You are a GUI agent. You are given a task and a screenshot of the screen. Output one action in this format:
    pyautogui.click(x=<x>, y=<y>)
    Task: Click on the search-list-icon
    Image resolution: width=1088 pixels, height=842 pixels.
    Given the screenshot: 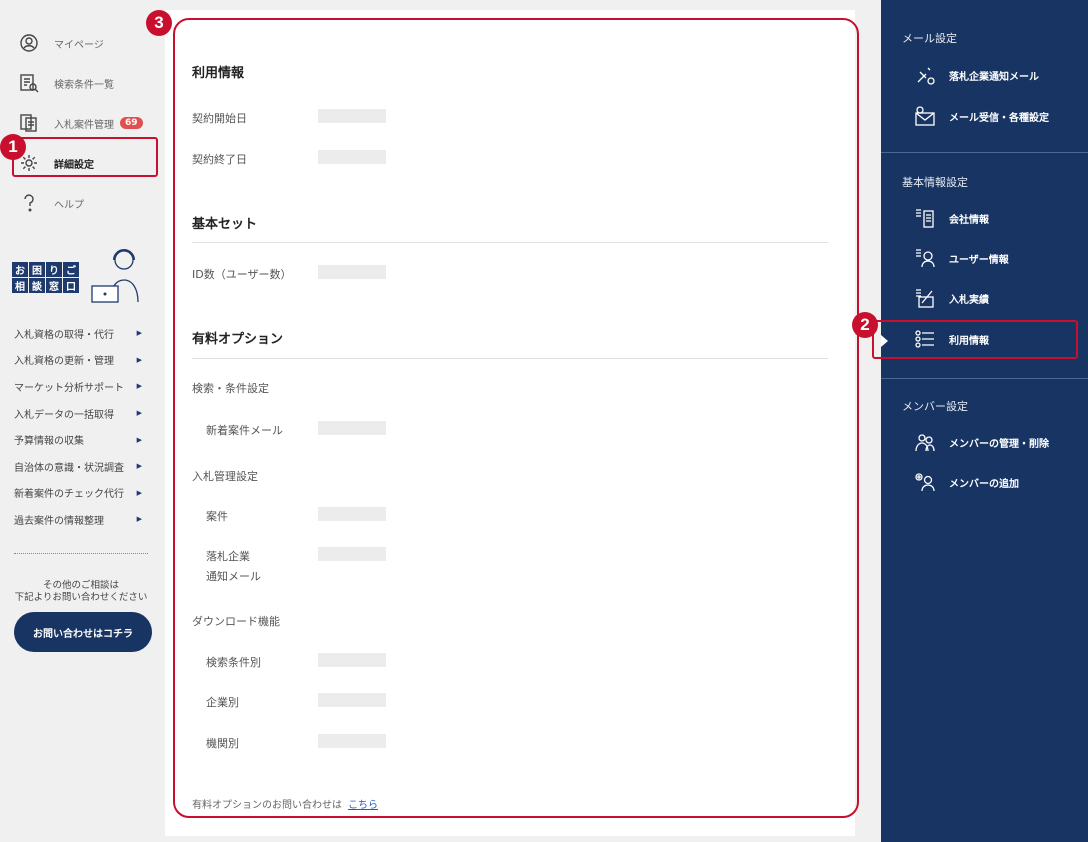 What is the action you would take?
    pyautogui.click(x=29, y=83)
    